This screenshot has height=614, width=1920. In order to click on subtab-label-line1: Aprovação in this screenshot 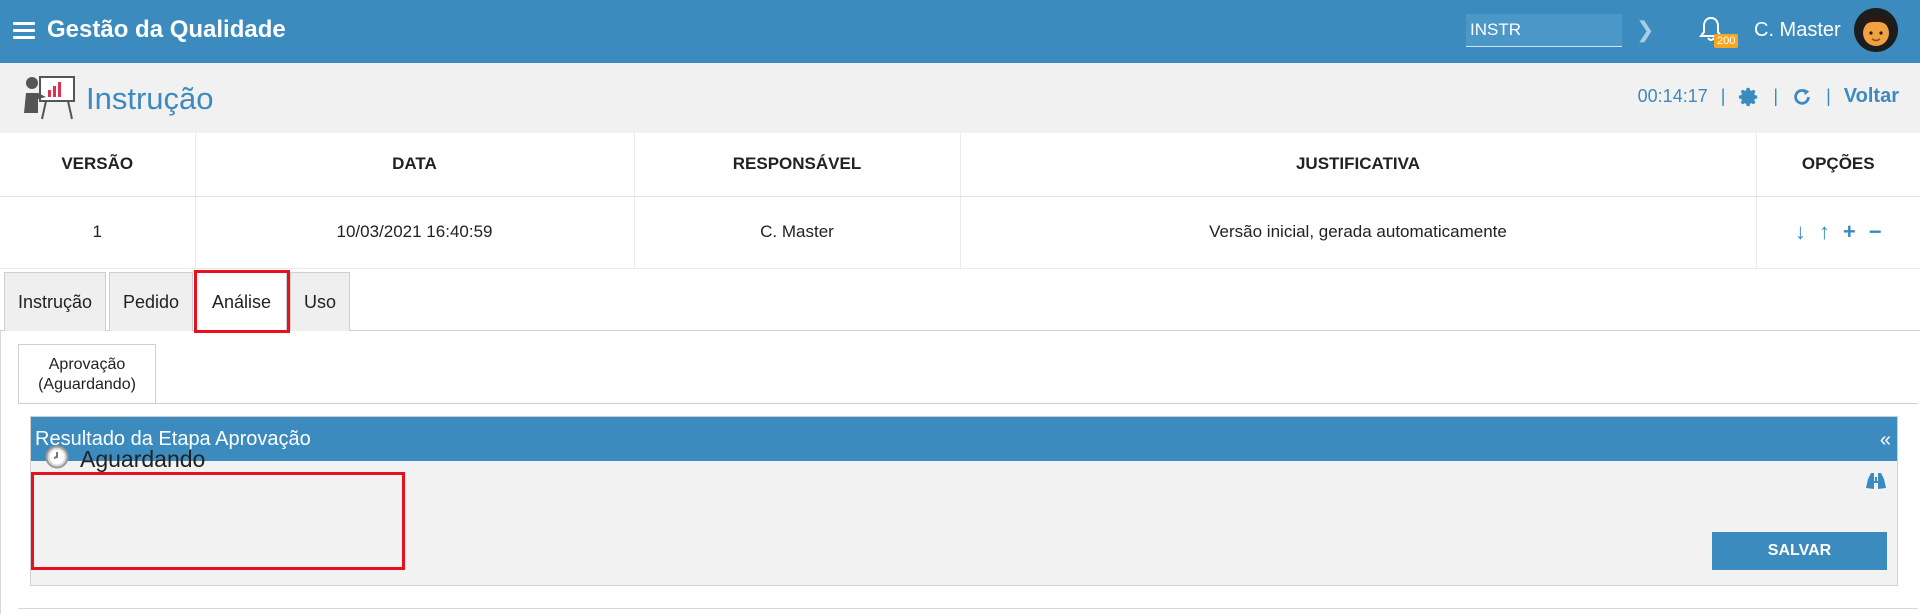, I will do `click(87, 364)`.